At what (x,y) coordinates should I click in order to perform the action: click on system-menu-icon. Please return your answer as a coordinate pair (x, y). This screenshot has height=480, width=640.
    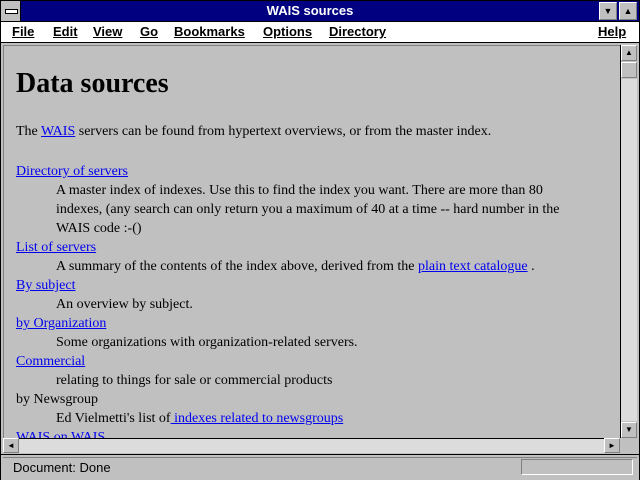
    Looking at the image, I should click on (11, 11).